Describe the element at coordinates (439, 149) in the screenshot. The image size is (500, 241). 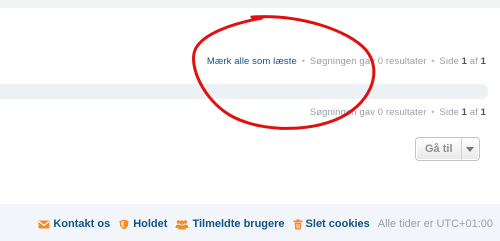
I see `jump-to-label: Gå til` at that location.